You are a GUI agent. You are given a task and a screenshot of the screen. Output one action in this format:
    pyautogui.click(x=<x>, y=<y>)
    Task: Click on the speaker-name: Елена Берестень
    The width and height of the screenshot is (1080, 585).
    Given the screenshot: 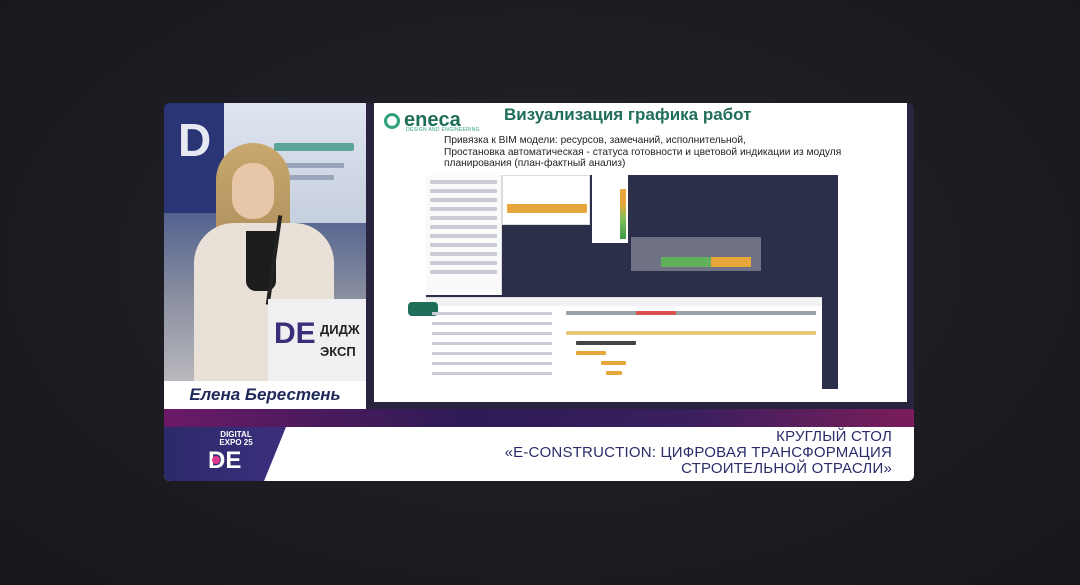 What is the action you would take?
    pyautogui.click(x=265, y=394)
    